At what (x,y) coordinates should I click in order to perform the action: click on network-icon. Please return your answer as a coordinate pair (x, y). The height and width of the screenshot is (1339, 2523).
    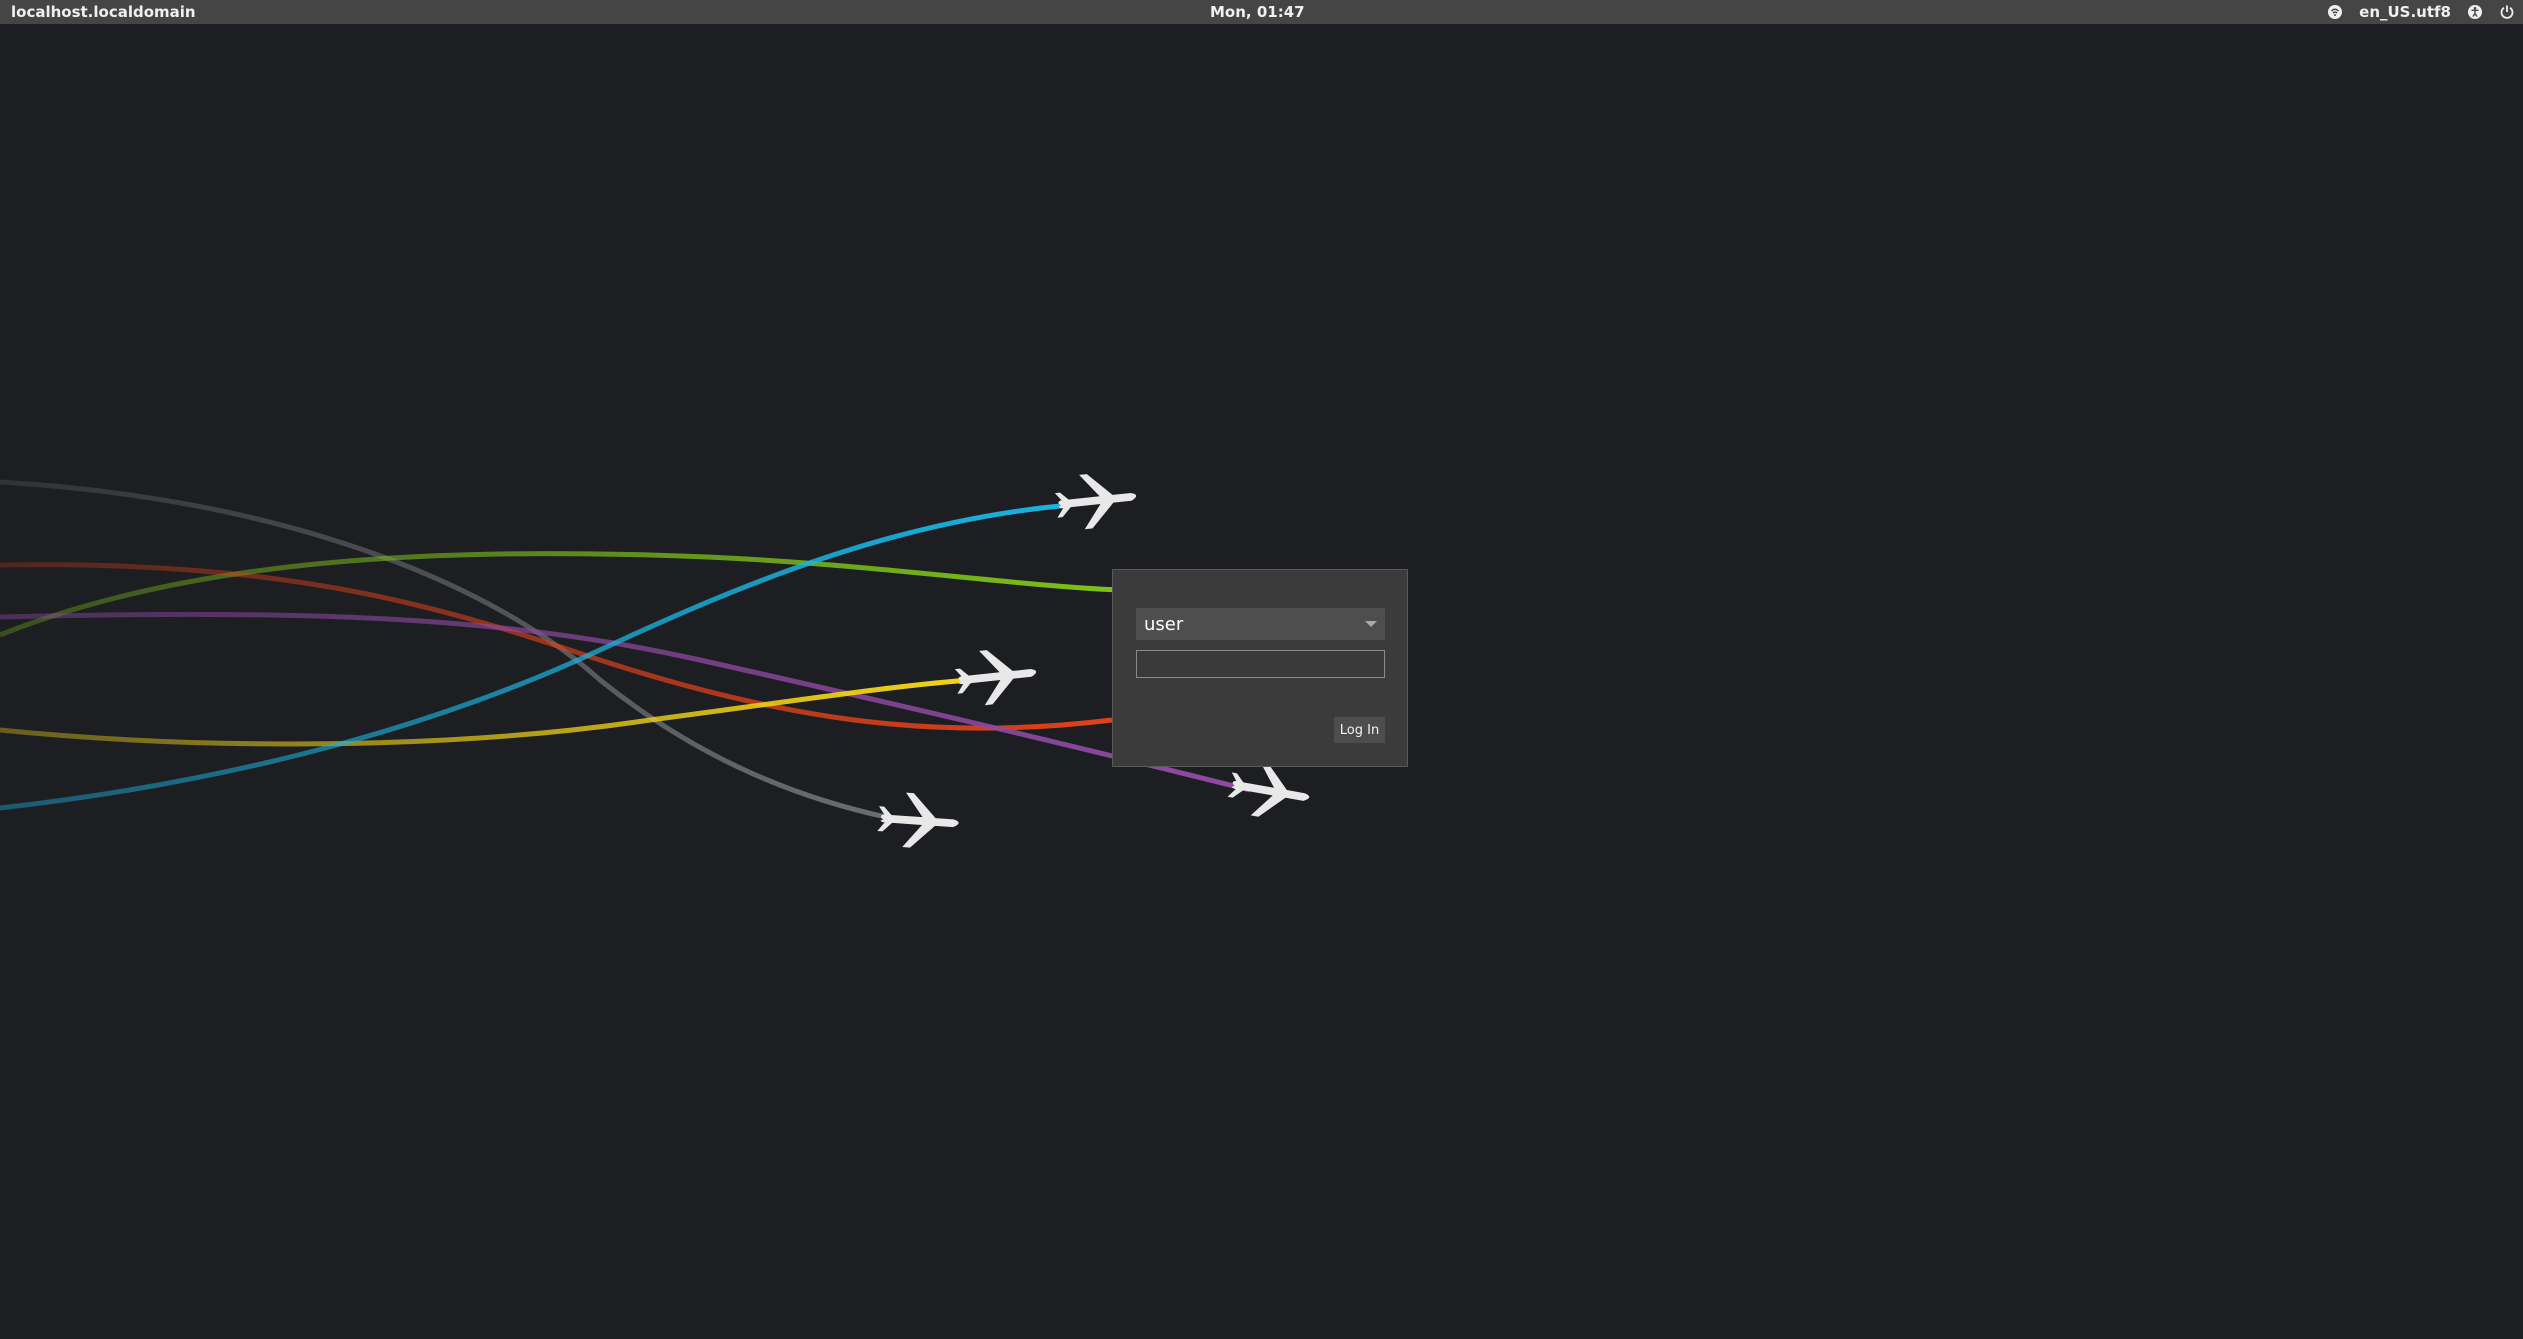
    Looking at the image, I should click on (2335, 12).